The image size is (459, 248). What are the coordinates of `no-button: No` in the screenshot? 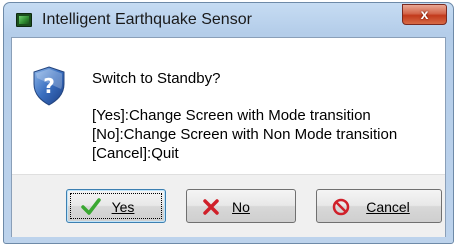 It's located at (241, 206).